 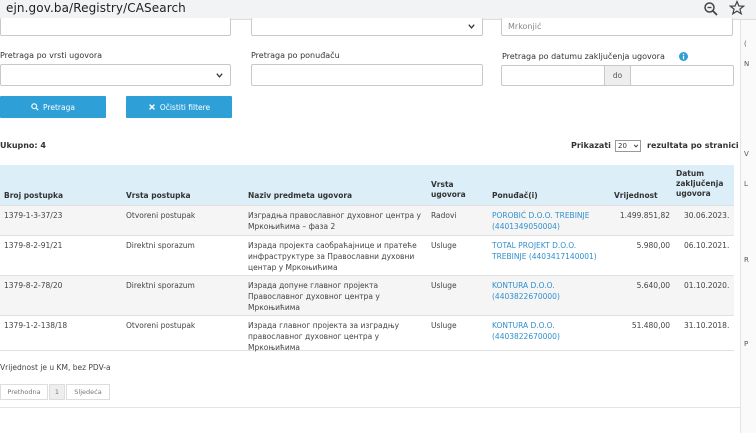 What do you see at coordinates (378, 10) in the screenshot?
I see `browser-url-bar: ejn.gov.ba/Registry/CASearch` at bounding box center [378, 10].